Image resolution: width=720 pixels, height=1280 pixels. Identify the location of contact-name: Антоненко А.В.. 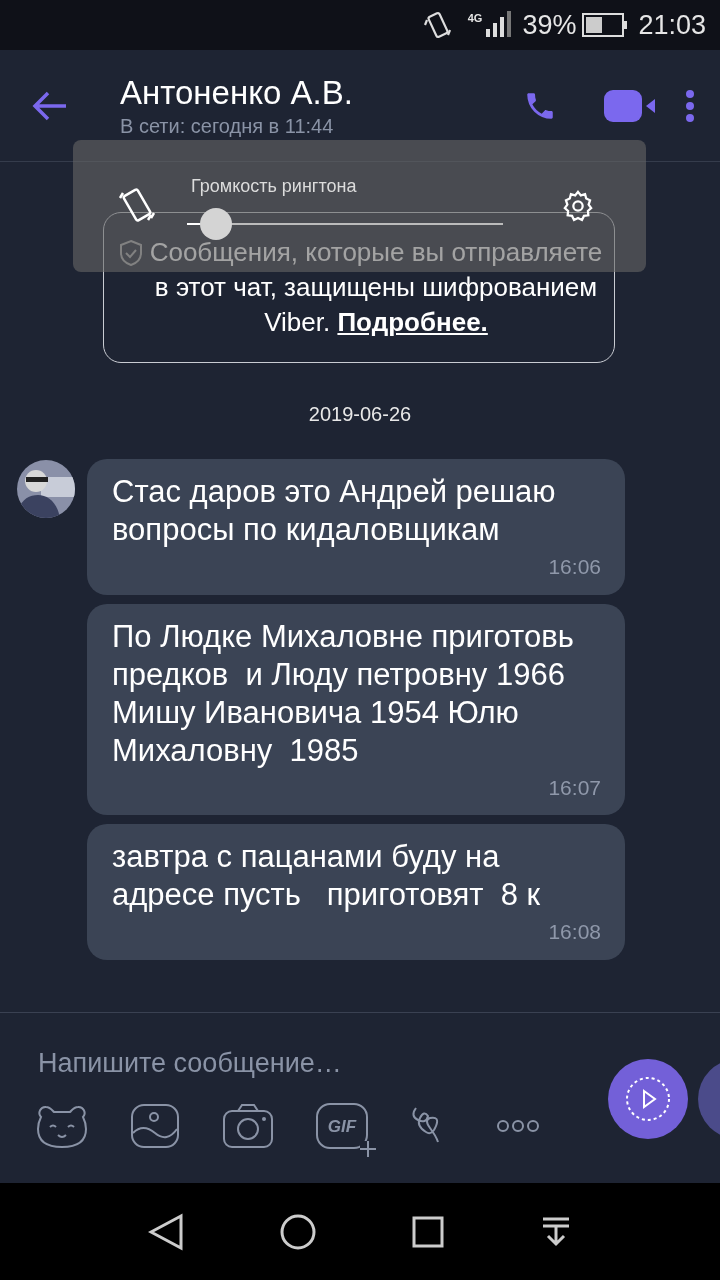
(237, 92).